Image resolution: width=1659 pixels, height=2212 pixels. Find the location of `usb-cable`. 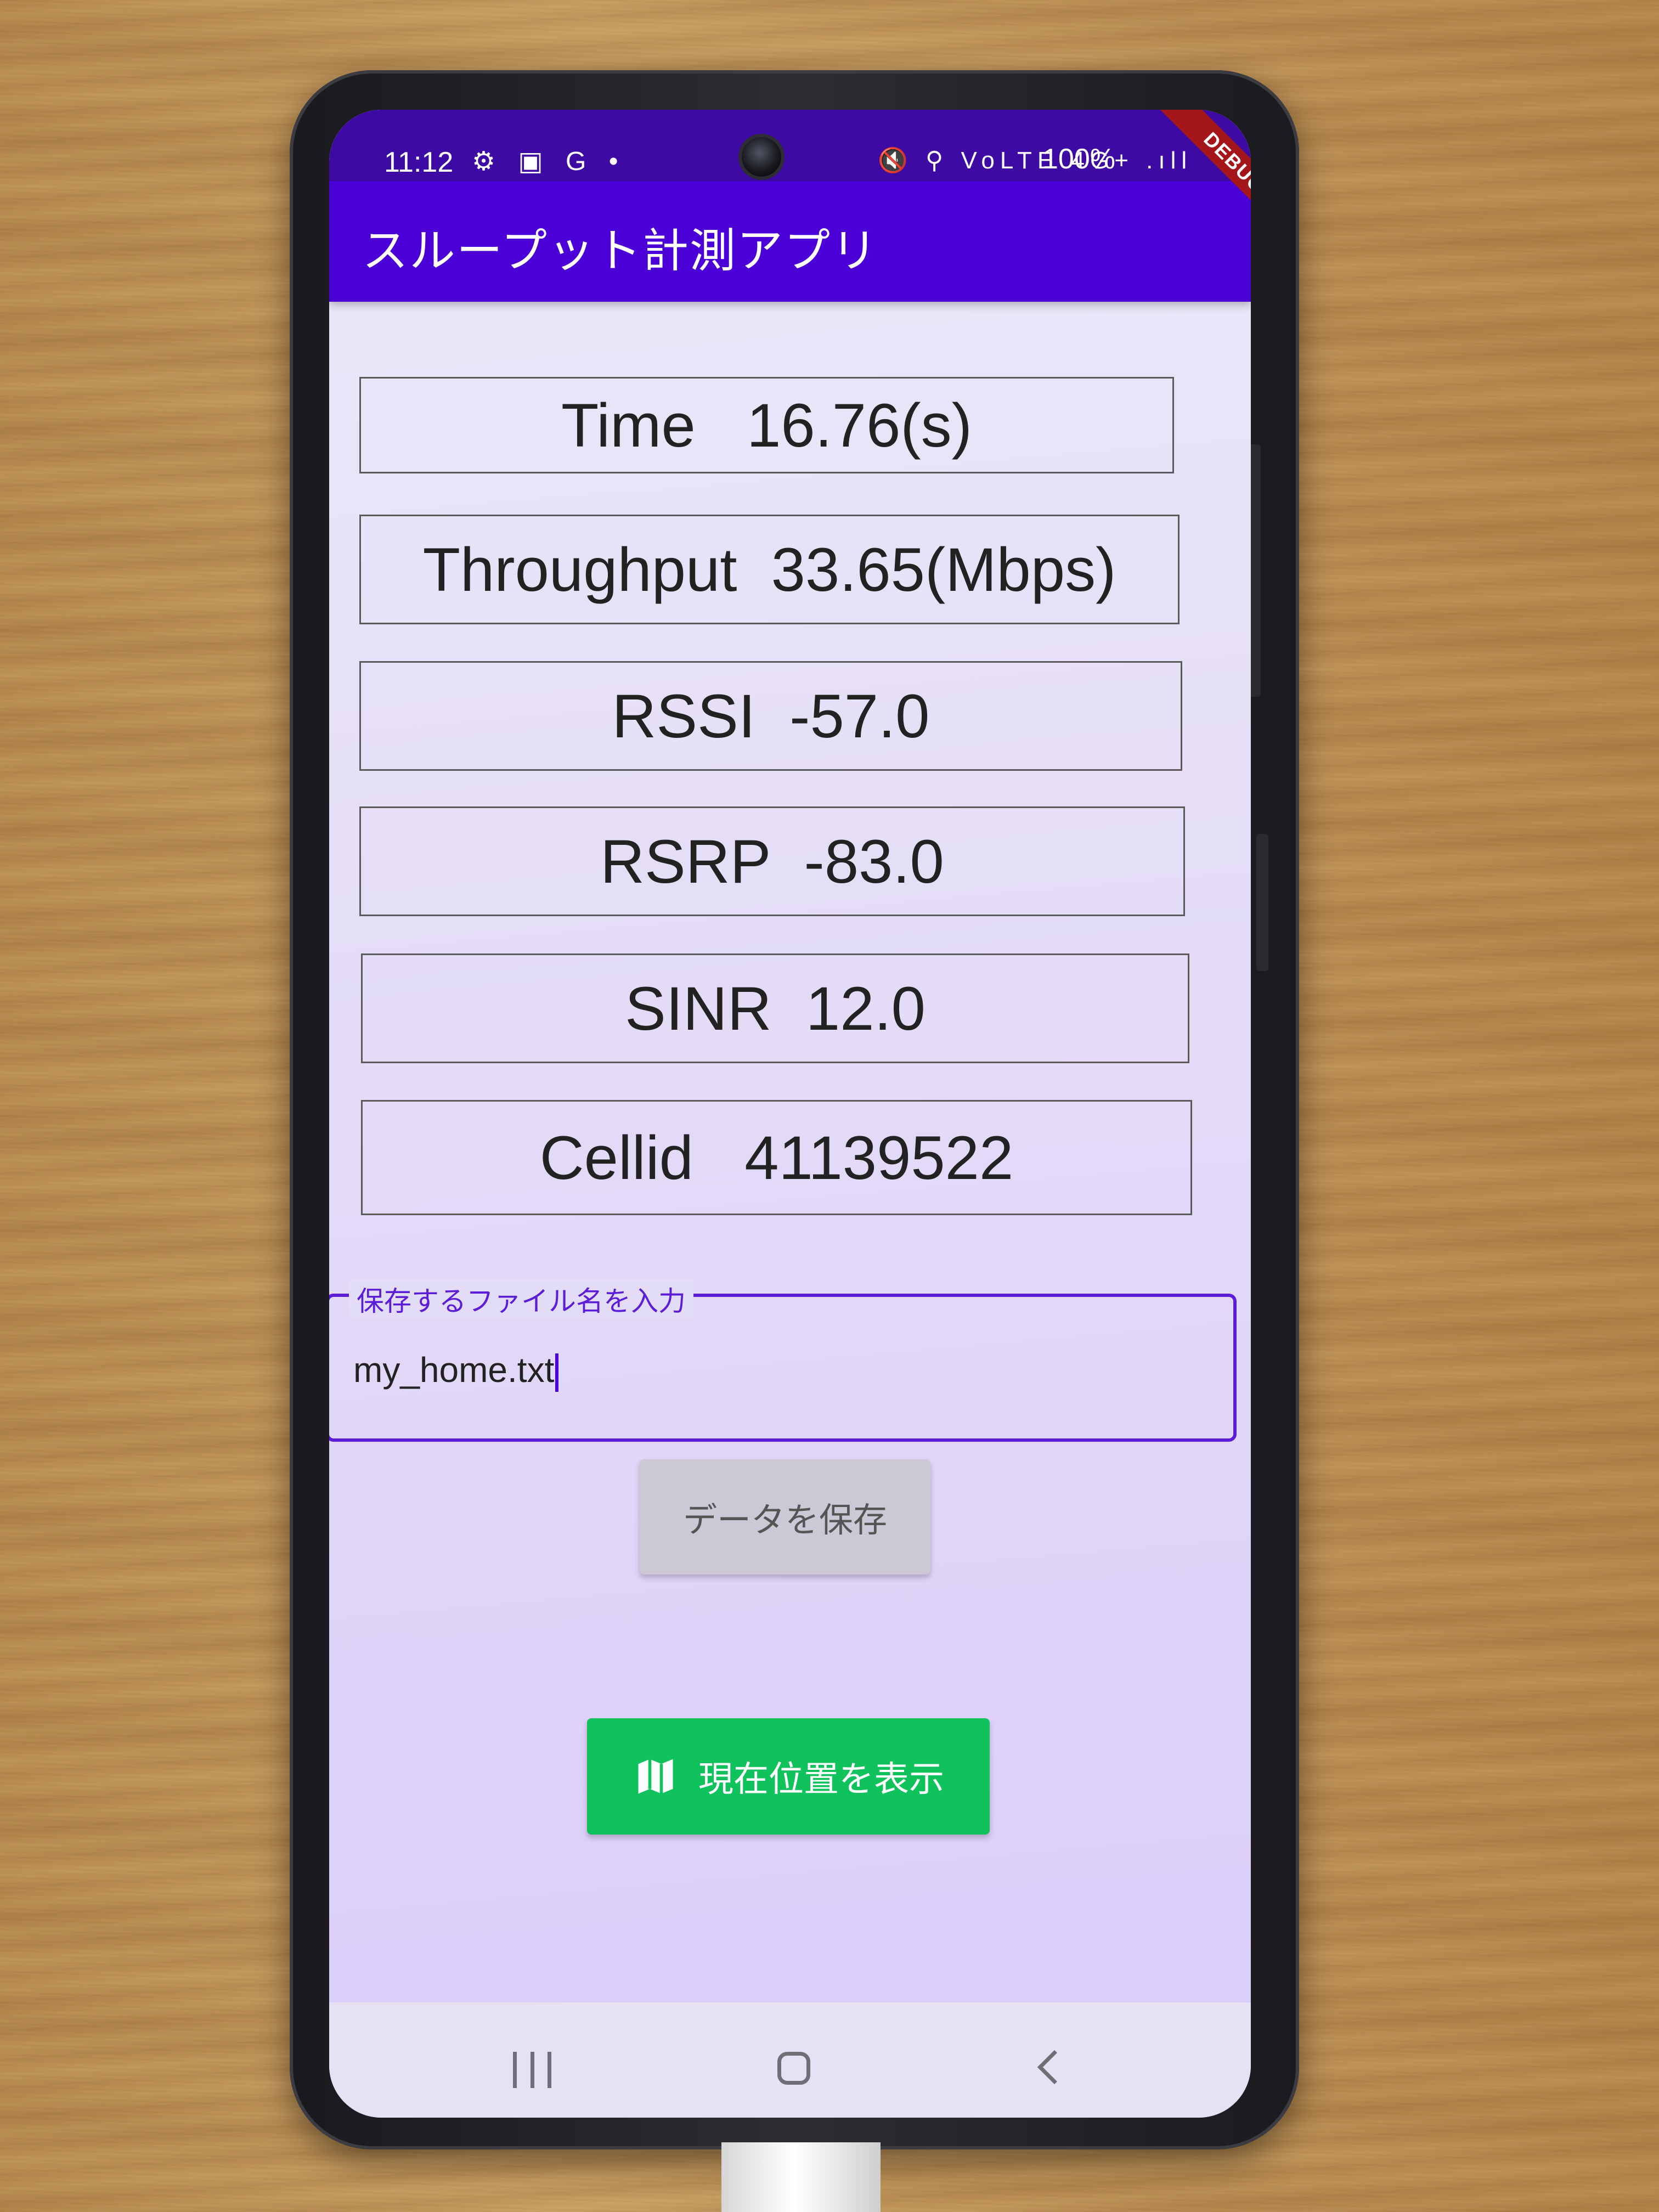

usb-cable is located at coordinates (801, 2177).